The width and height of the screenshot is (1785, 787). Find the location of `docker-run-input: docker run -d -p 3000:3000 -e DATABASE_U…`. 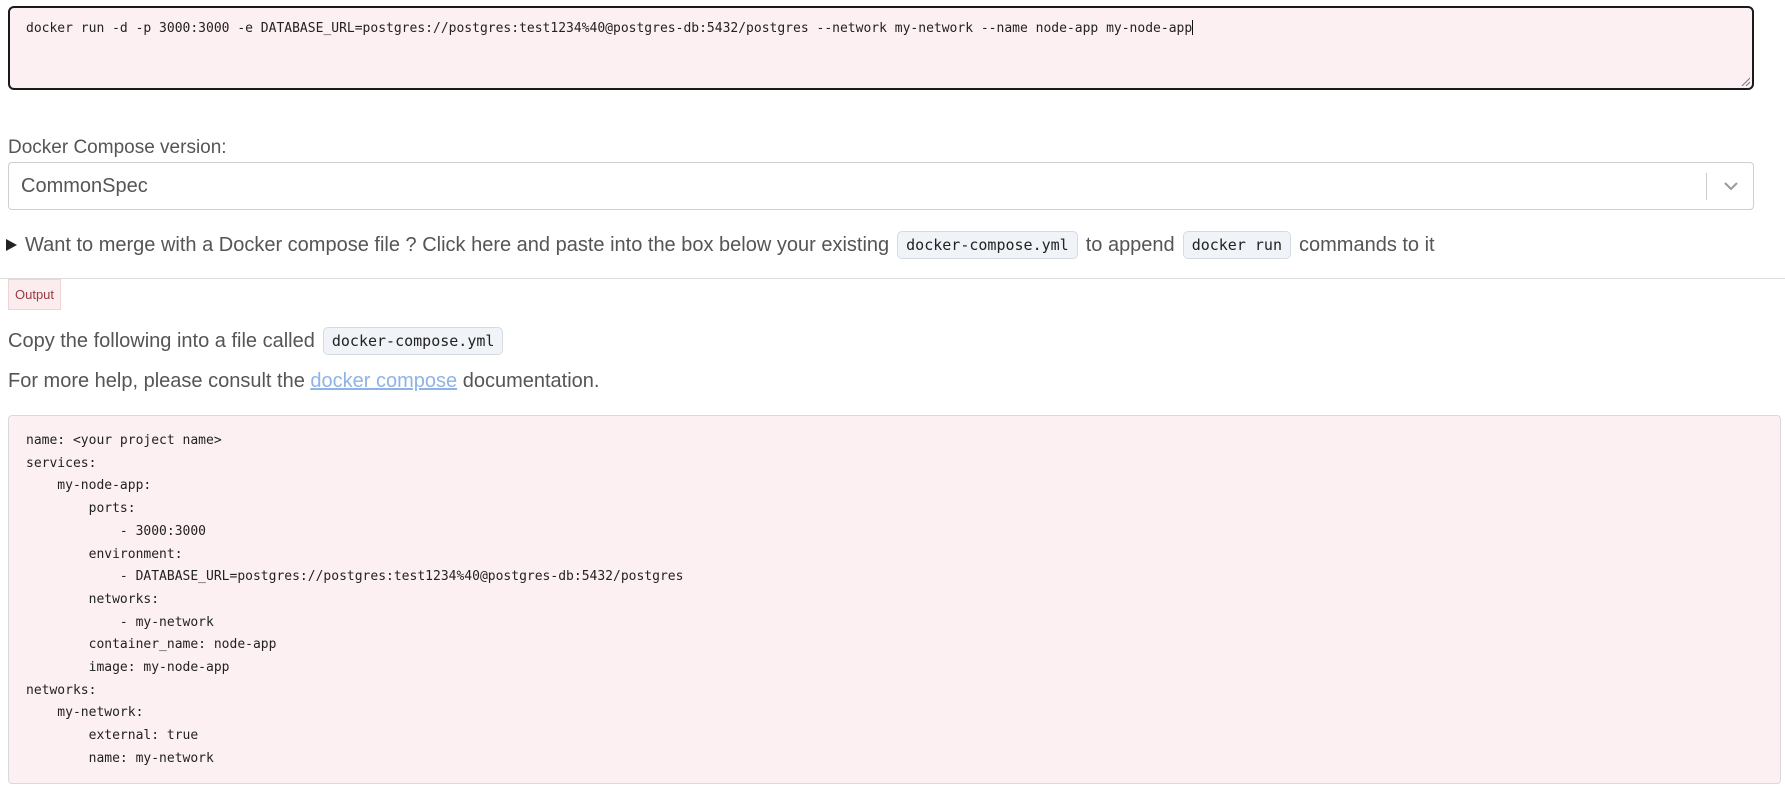

docker-run-input: docker run -d -p 3000:3000 -e DATABASE_U… is located at coordinates (881, 48).